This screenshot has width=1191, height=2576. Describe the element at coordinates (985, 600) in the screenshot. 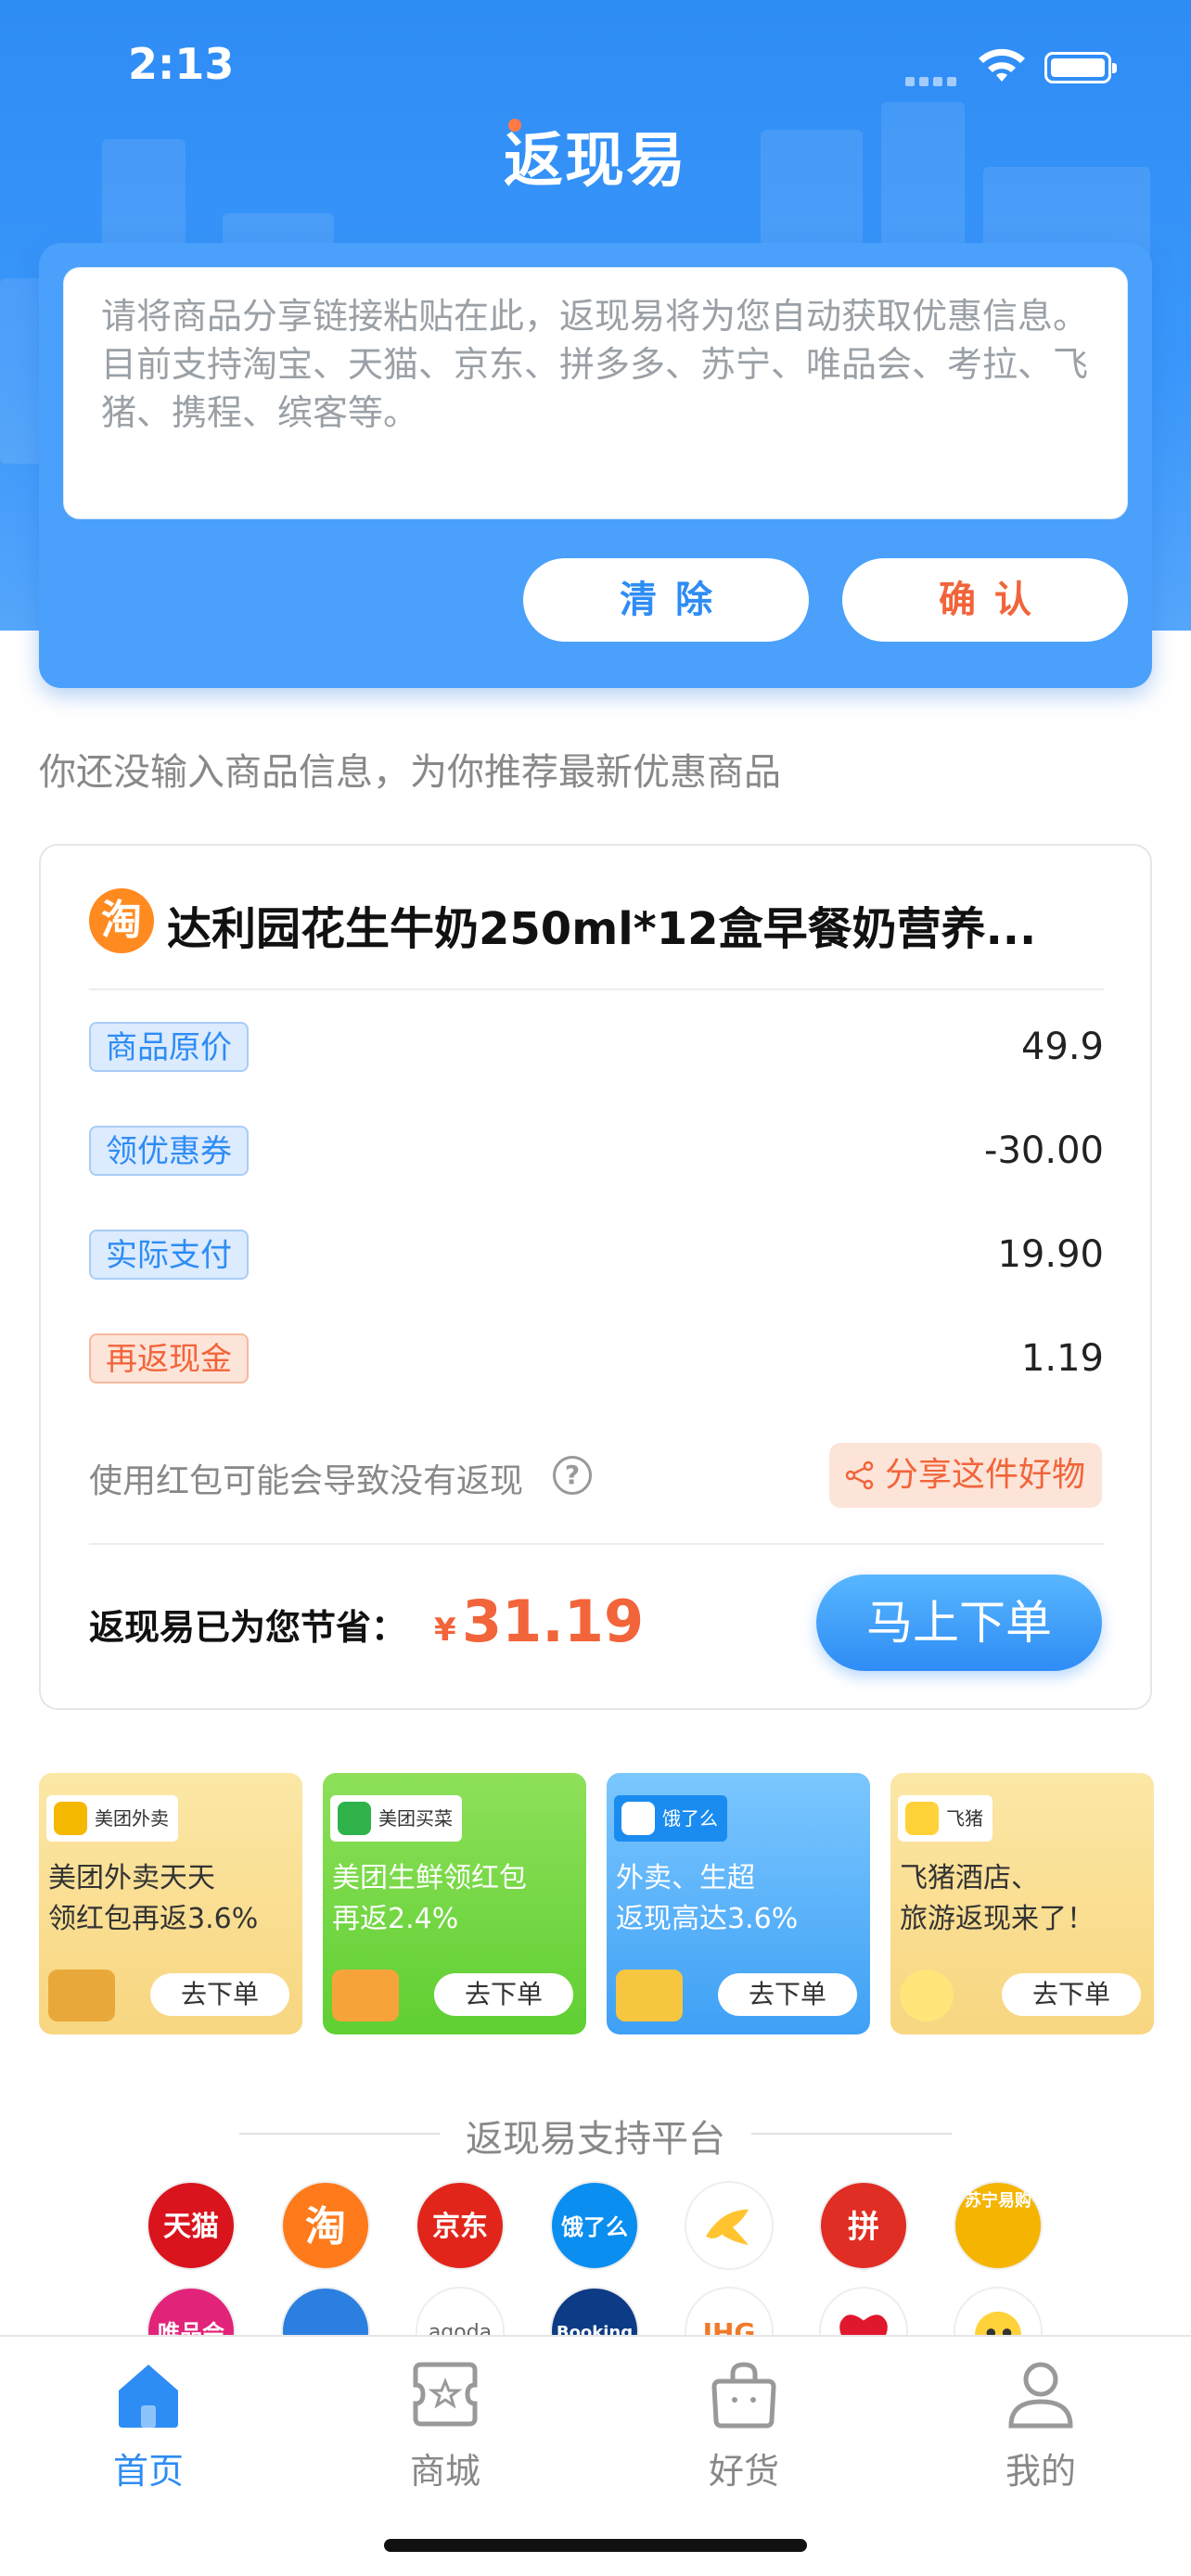

I see `confirm-button: 确认` at that location.